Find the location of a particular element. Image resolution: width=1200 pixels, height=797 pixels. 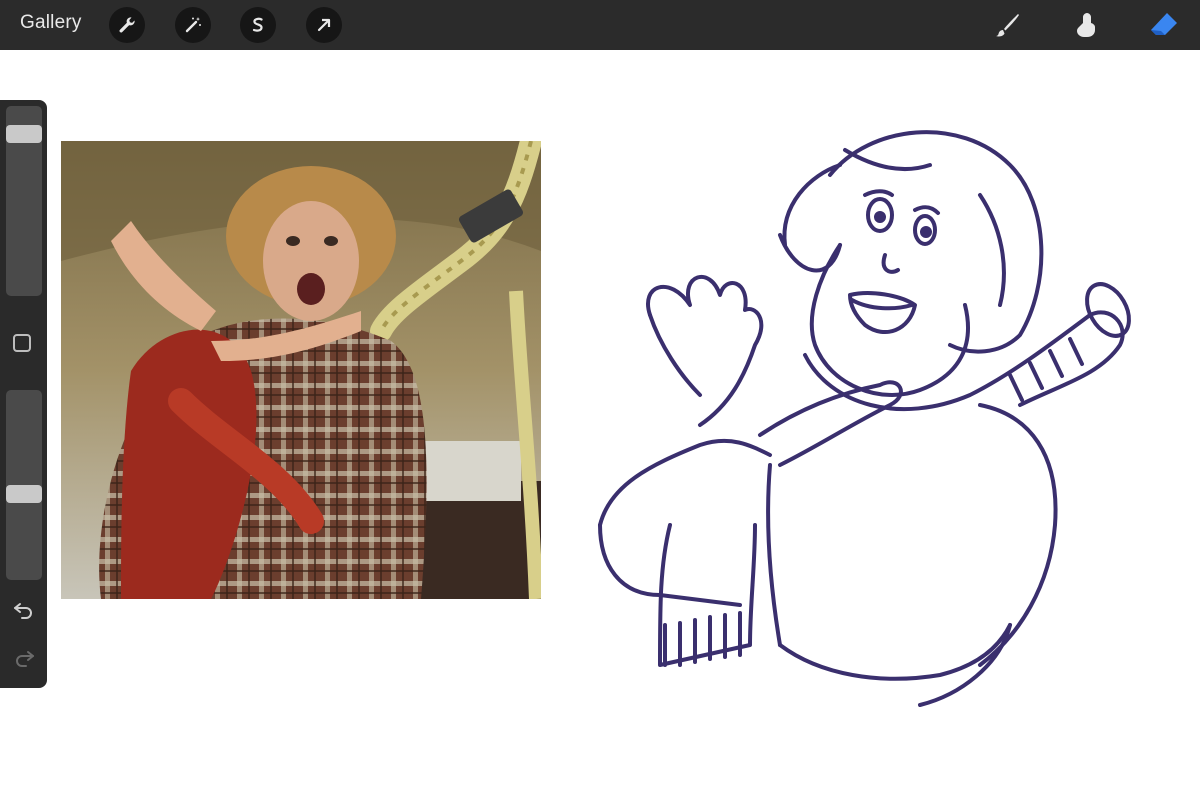

adjustments-button is located at coordinates (193, 25).